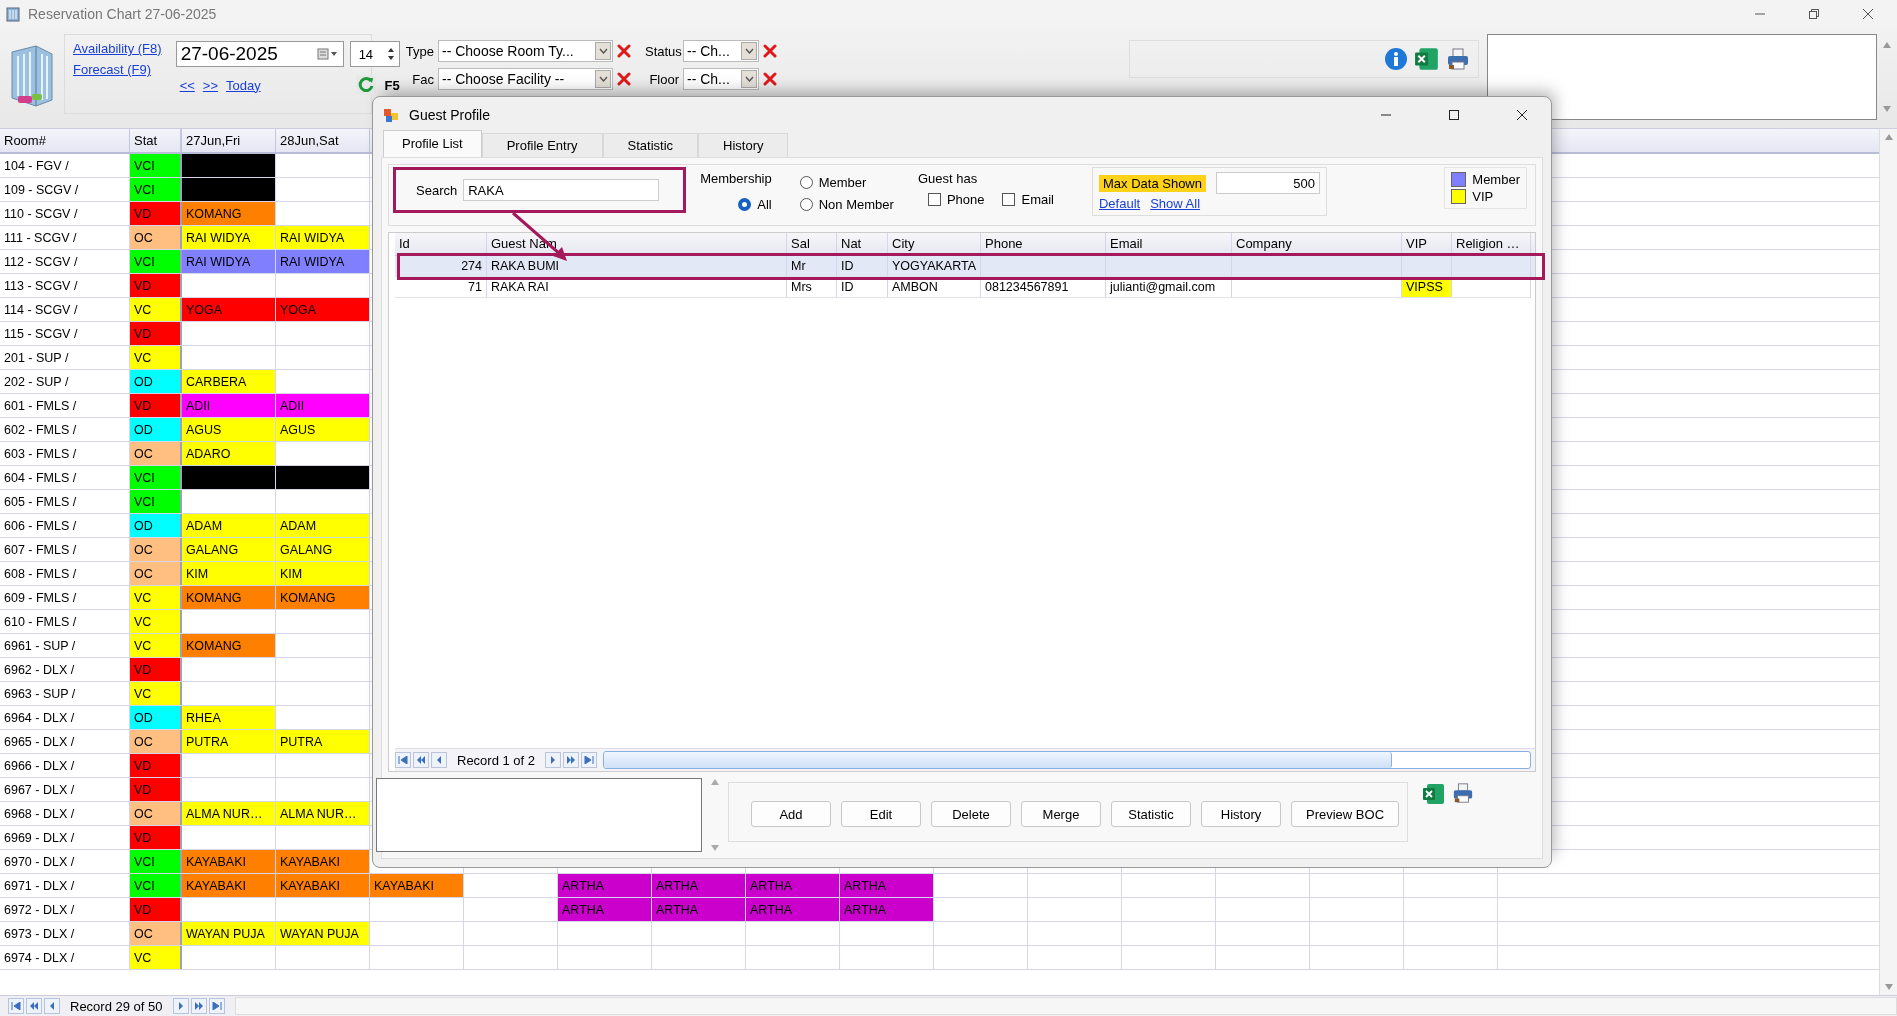  Describe the element at coordinates (1427, 244) in the screenshot. I see `column-header: VIP` at that location.